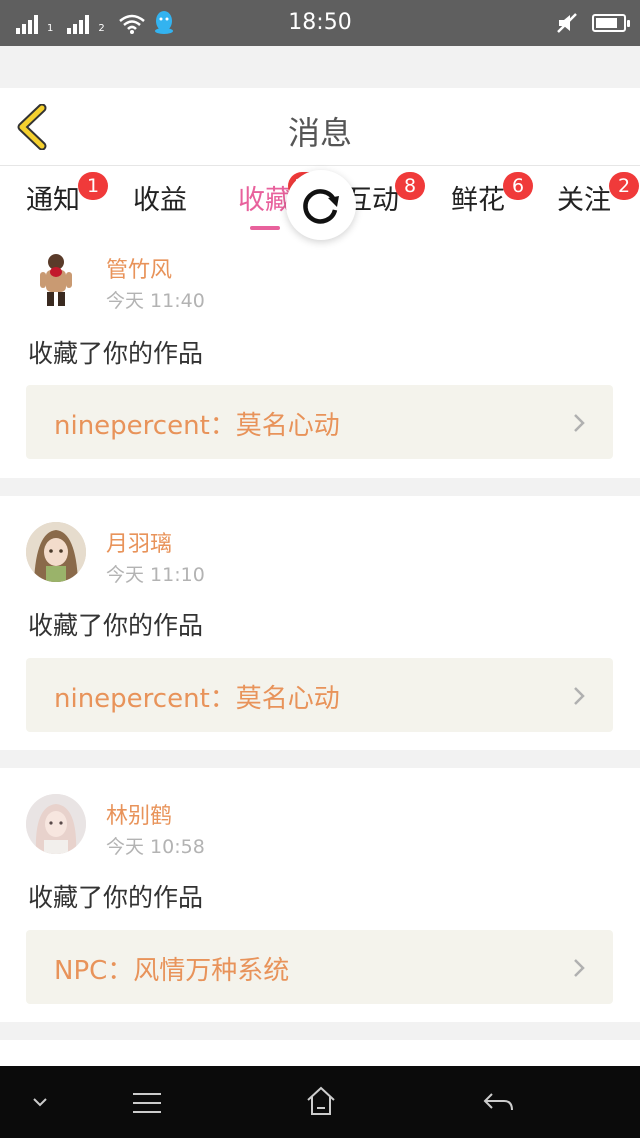 This screenshot has width=640, height=1138. What do you see at coordinates (93, 186) in the screenshot?
I see `tab-badge: 1` at bounding box center [93, 186].